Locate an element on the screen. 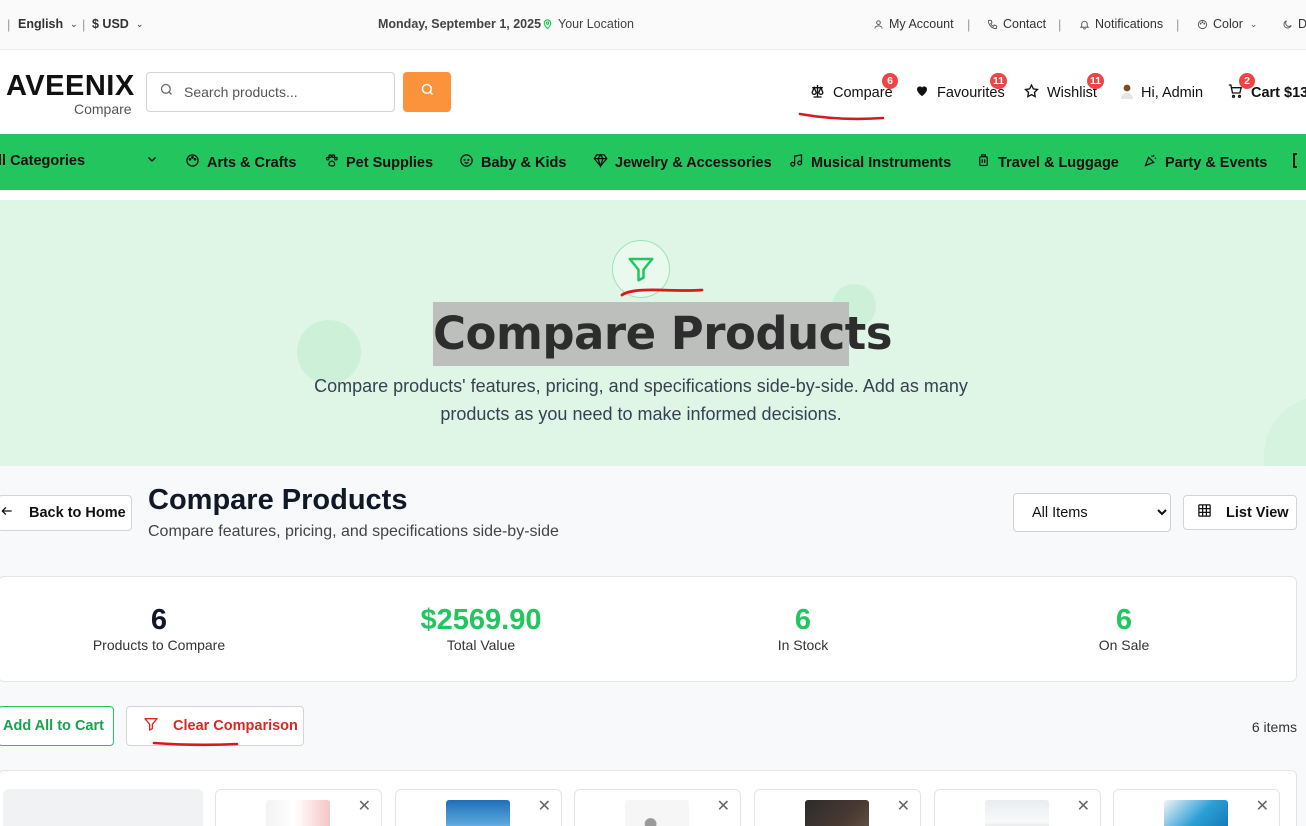 This screenshot has height=826, width=1306. search-button is located at coordinates (427, 92).